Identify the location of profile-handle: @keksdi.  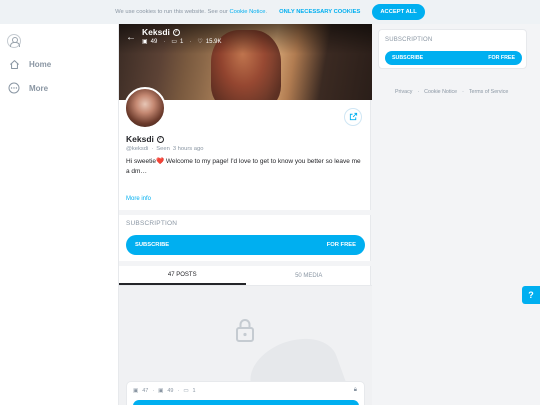
(137, 149).